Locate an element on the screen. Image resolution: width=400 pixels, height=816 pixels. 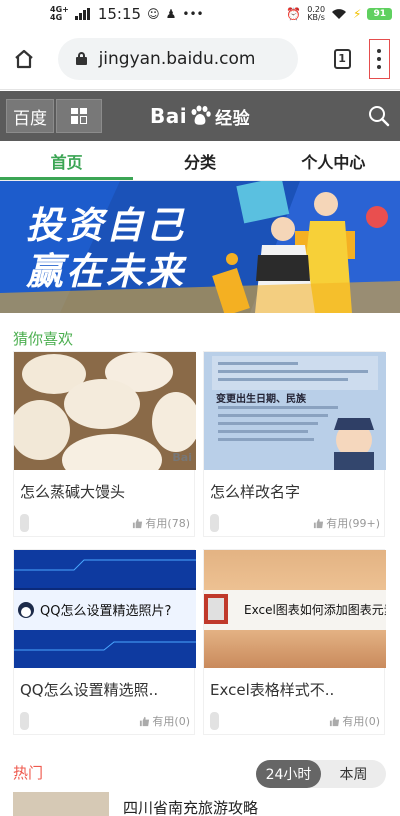
steamed-buns-image is located at coordinates (105, 411).